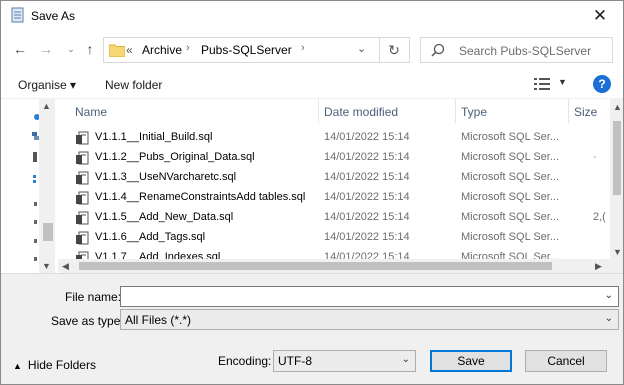 The height and width of the screenshot is (385, 624). I want to click on search-box: Search Pubs-SQLServer, so click(516, 50).